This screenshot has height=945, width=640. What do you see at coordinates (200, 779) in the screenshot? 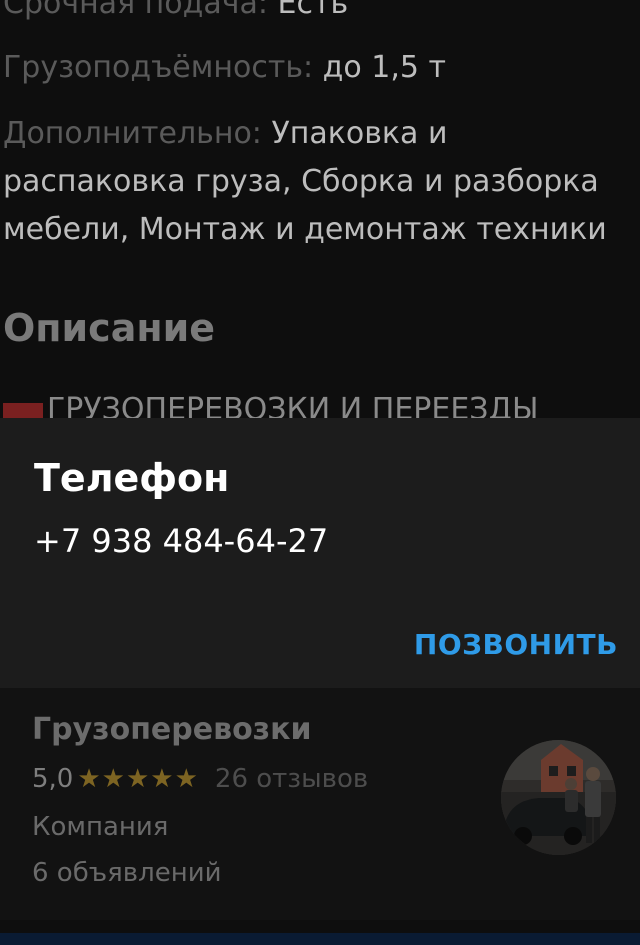
I see `seller-rating: 5,0 ★★★★★ 26 отзывов` at bounding box center [200, 779].